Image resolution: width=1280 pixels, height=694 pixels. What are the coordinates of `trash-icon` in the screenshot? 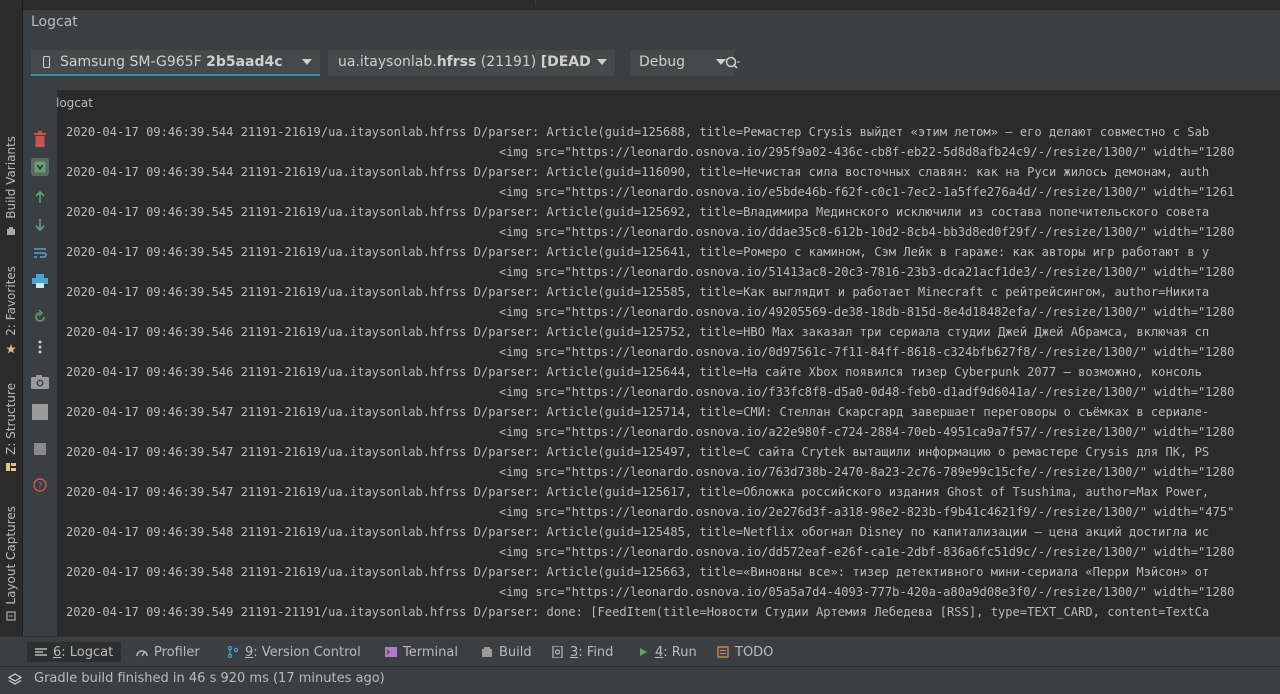 It's located at (40, 139).